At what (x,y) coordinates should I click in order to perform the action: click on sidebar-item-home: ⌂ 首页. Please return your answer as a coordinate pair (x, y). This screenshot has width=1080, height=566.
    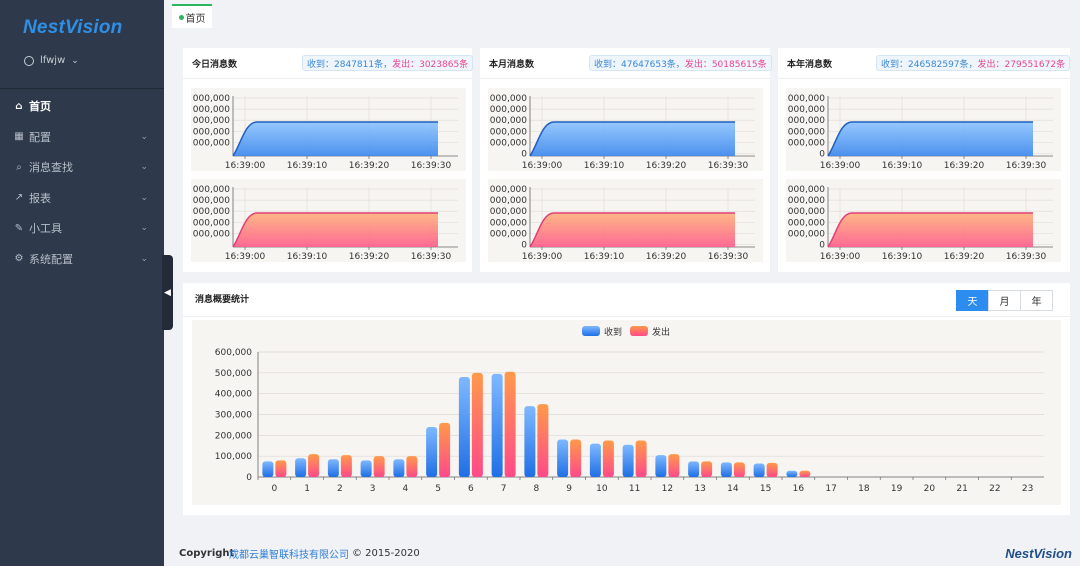
    Looking at the image, I should click on (82, 106).